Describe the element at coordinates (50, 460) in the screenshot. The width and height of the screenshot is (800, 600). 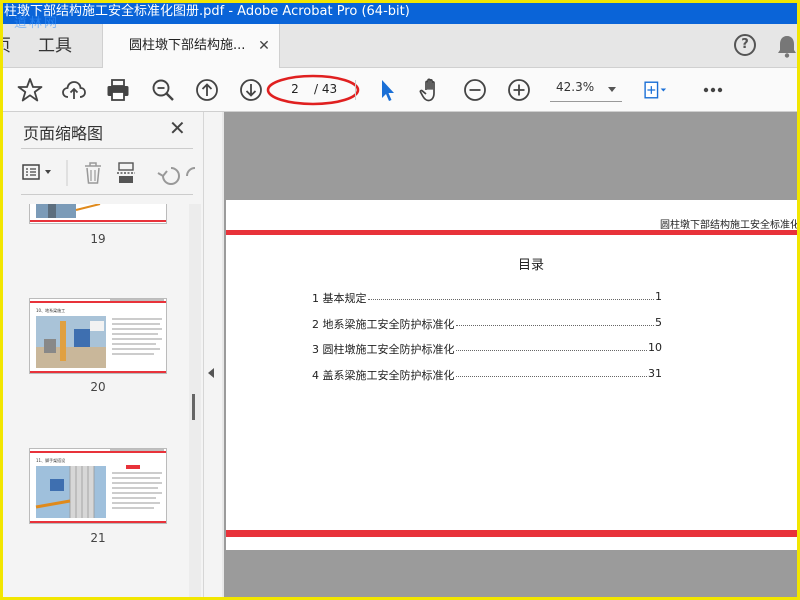
I see `thumbnail-text: 11、脚手架搭设` at that location.